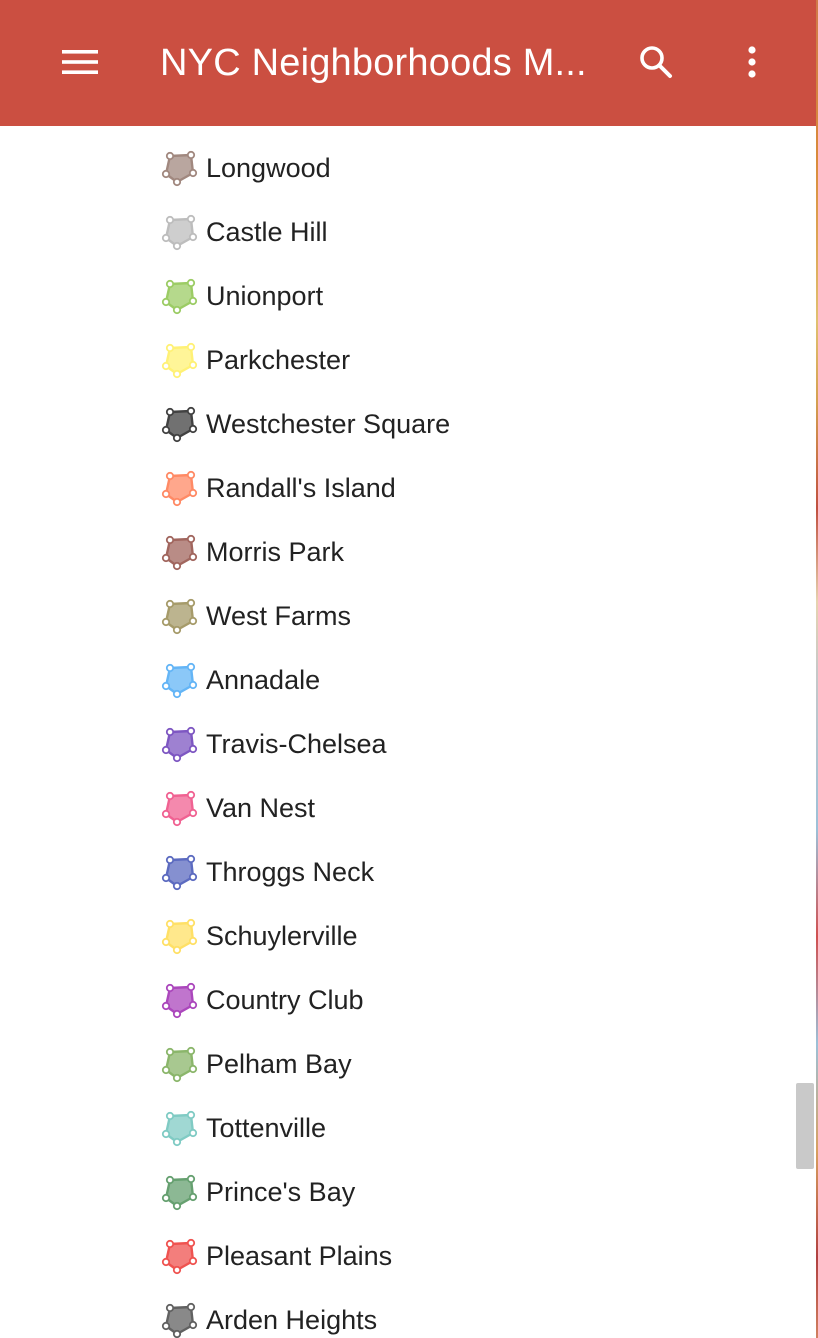 The height and width of the screenshot is (1338, 818). I want to click on list-item: Parkchester, so click(470, 360).